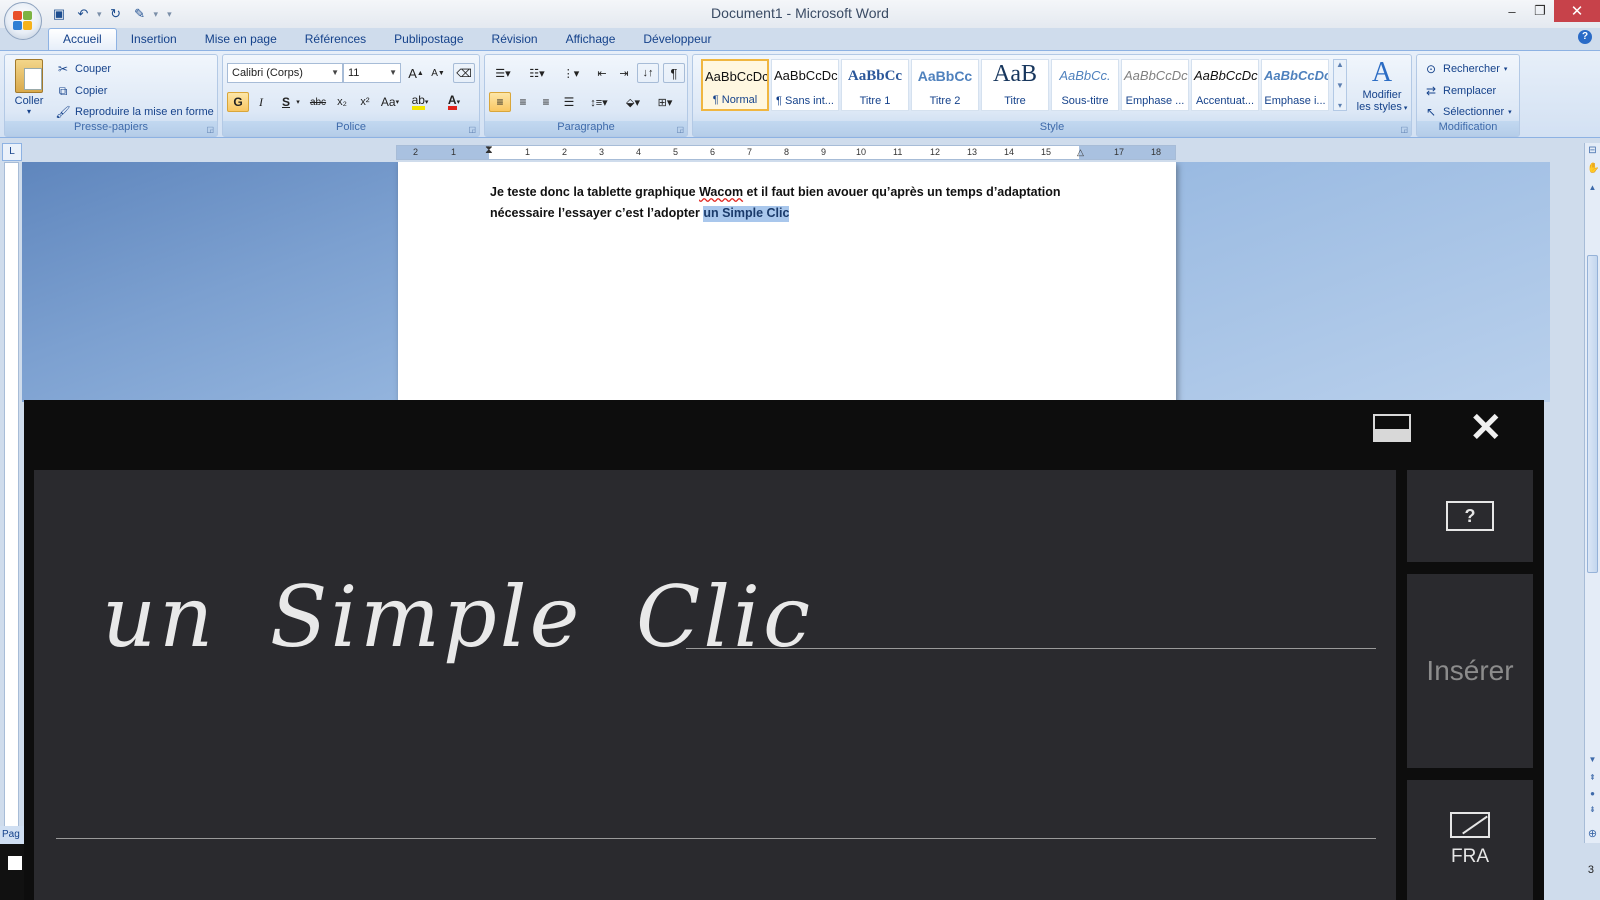  What do you see at coordinates (318, 102) in the screenshot?
I see `strikethrough-button: abc` at bounding box center [318, 102].